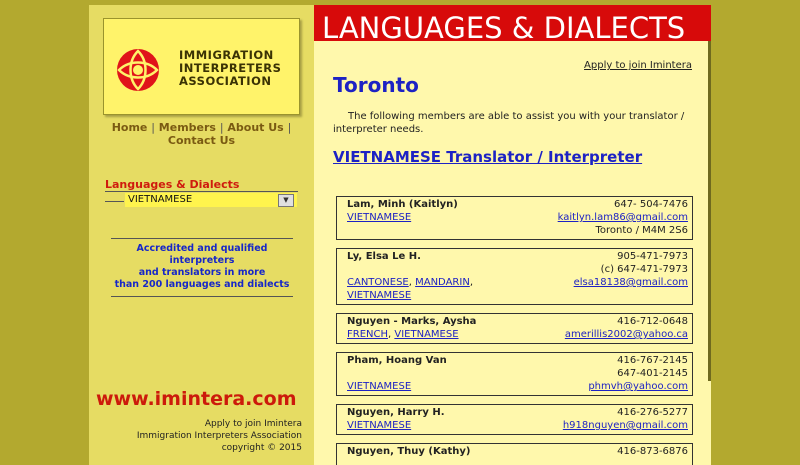 This screenshot has height=465, width=800. I want to click on apply-link: Apply to join Imintera, so click(638, 65).